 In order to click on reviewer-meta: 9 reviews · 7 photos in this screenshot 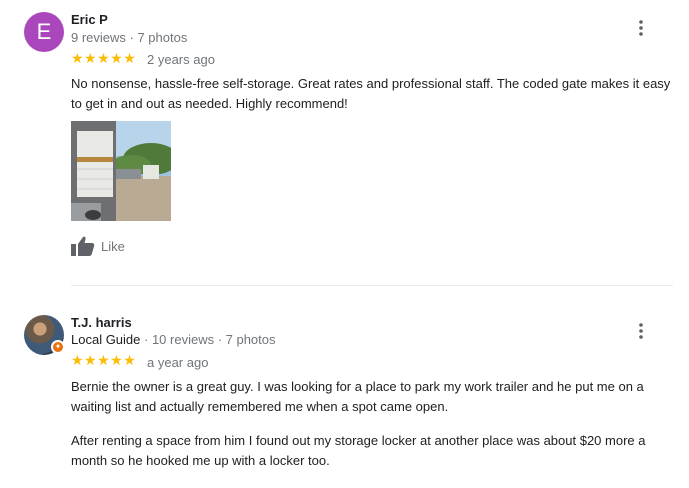, I will do `click(129, 37)`.